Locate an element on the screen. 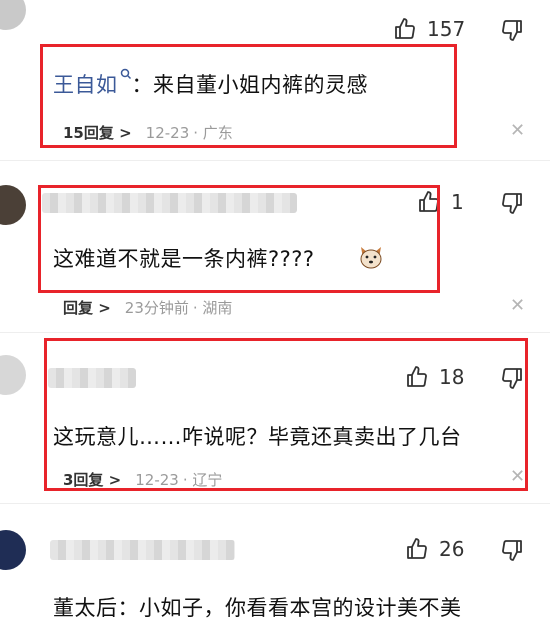  like-button: 157 is located at coordinates (429, 29).